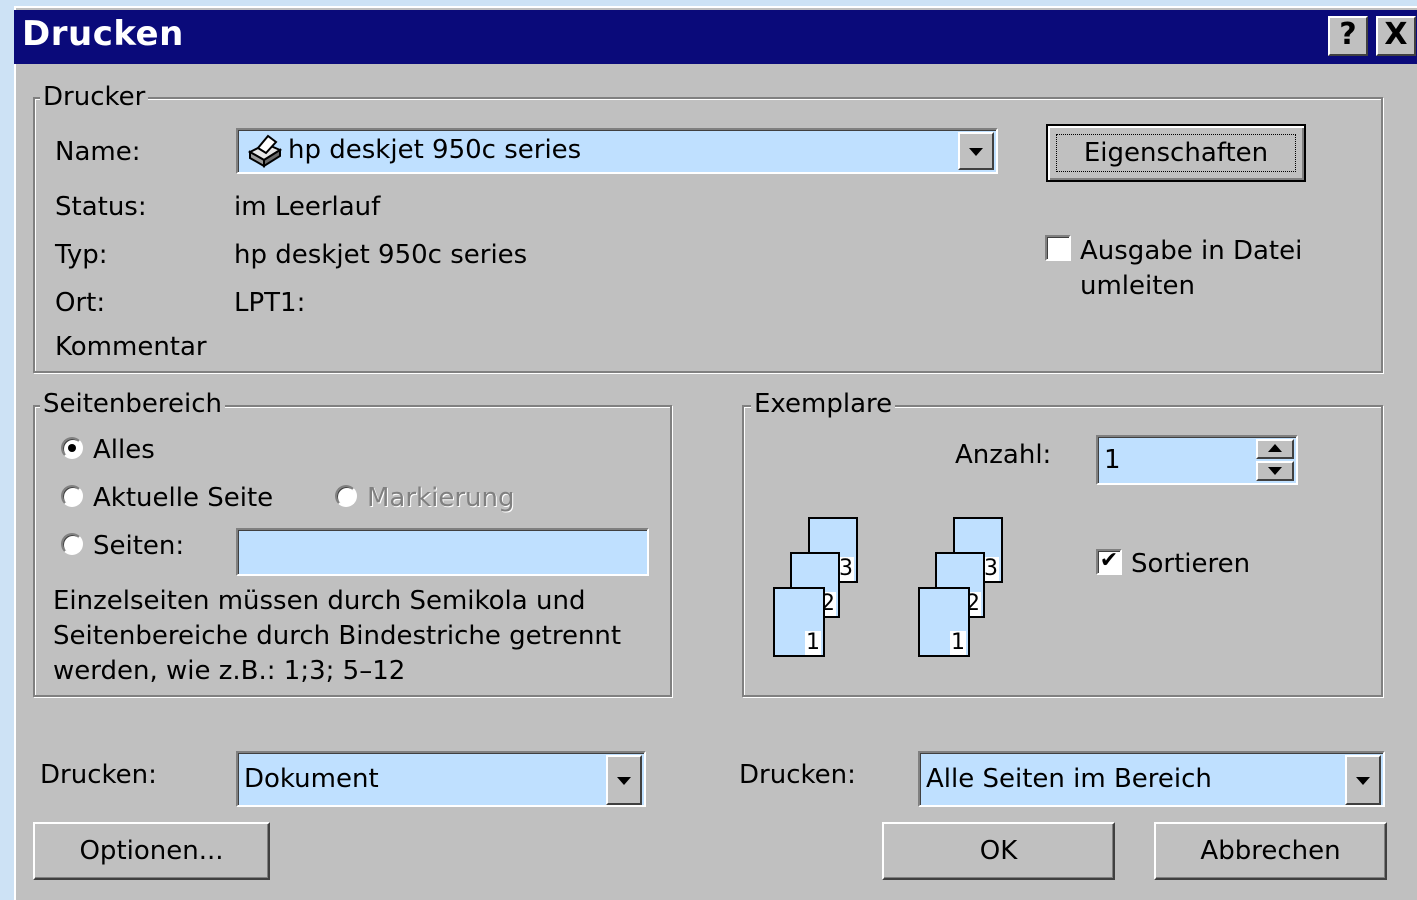  Describe the element at coordinates (319, 601) in the screenshot. I see `page-range-hint-line1: Einzelseiten müssen durch Semikola und` at that location.